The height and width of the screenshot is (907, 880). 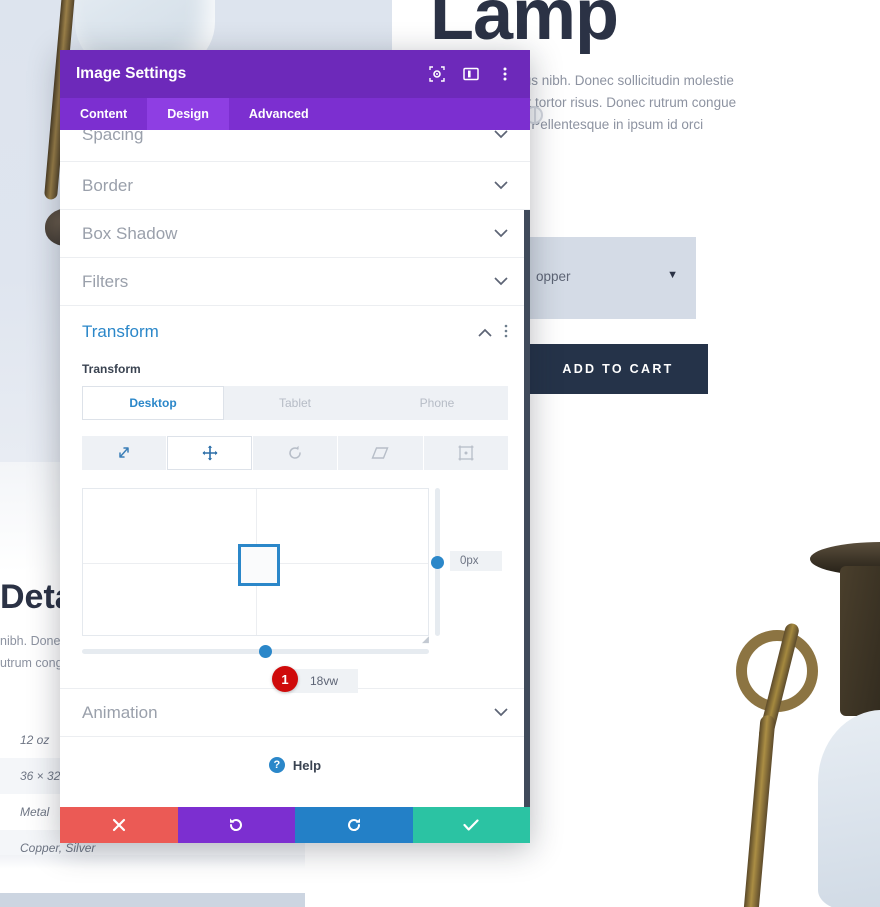 I want to click on focus-target-icon, so click(x=437, y=74).